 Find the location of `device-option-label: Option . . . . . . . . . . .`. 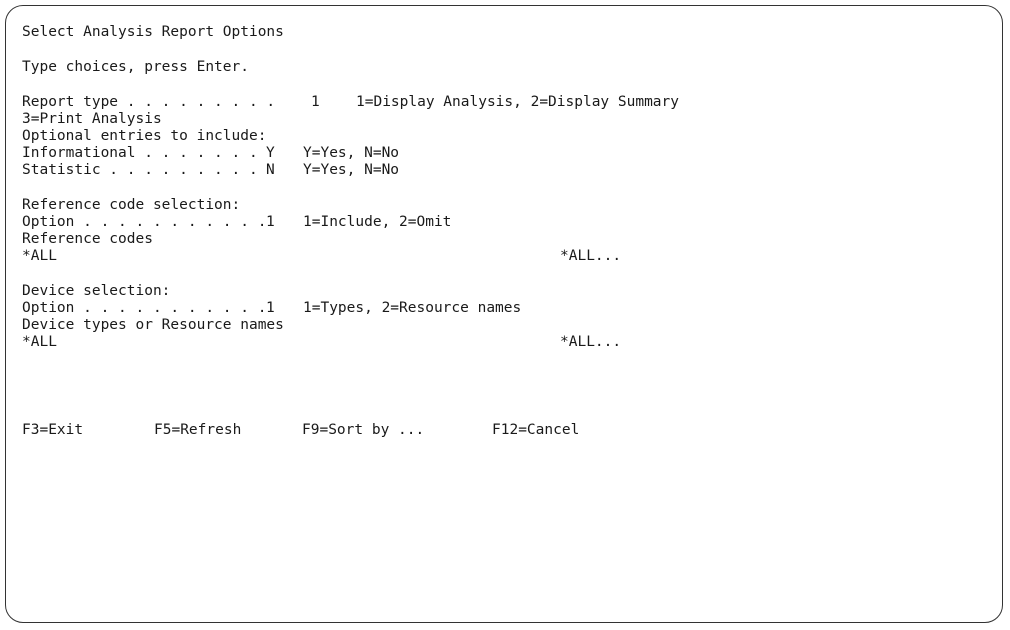

device-option-label: Option . . . . . . . . . . . is located at coordinates (144, 308).